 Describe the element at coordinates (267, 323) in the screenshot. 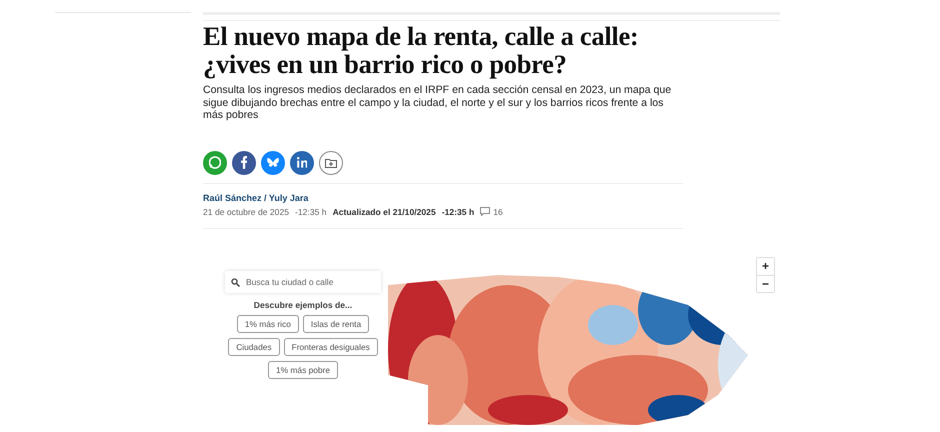

I see `example-chip: 1% más rico` at that location.